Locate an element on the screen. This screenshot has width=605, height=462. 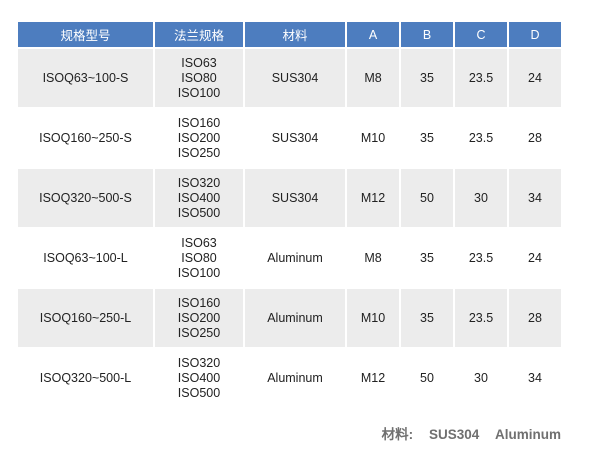
header-a: A is located at coordinates (373, 34).